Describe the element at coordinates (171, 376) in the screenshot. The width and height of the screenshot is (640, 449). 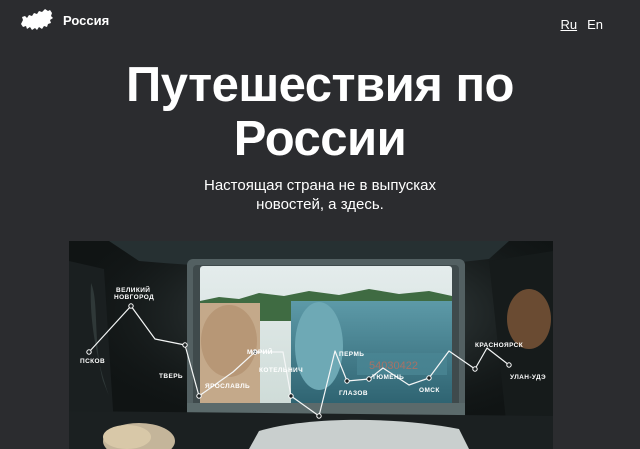
I see `city-label-tver: ТВЕРЬ` at that location.